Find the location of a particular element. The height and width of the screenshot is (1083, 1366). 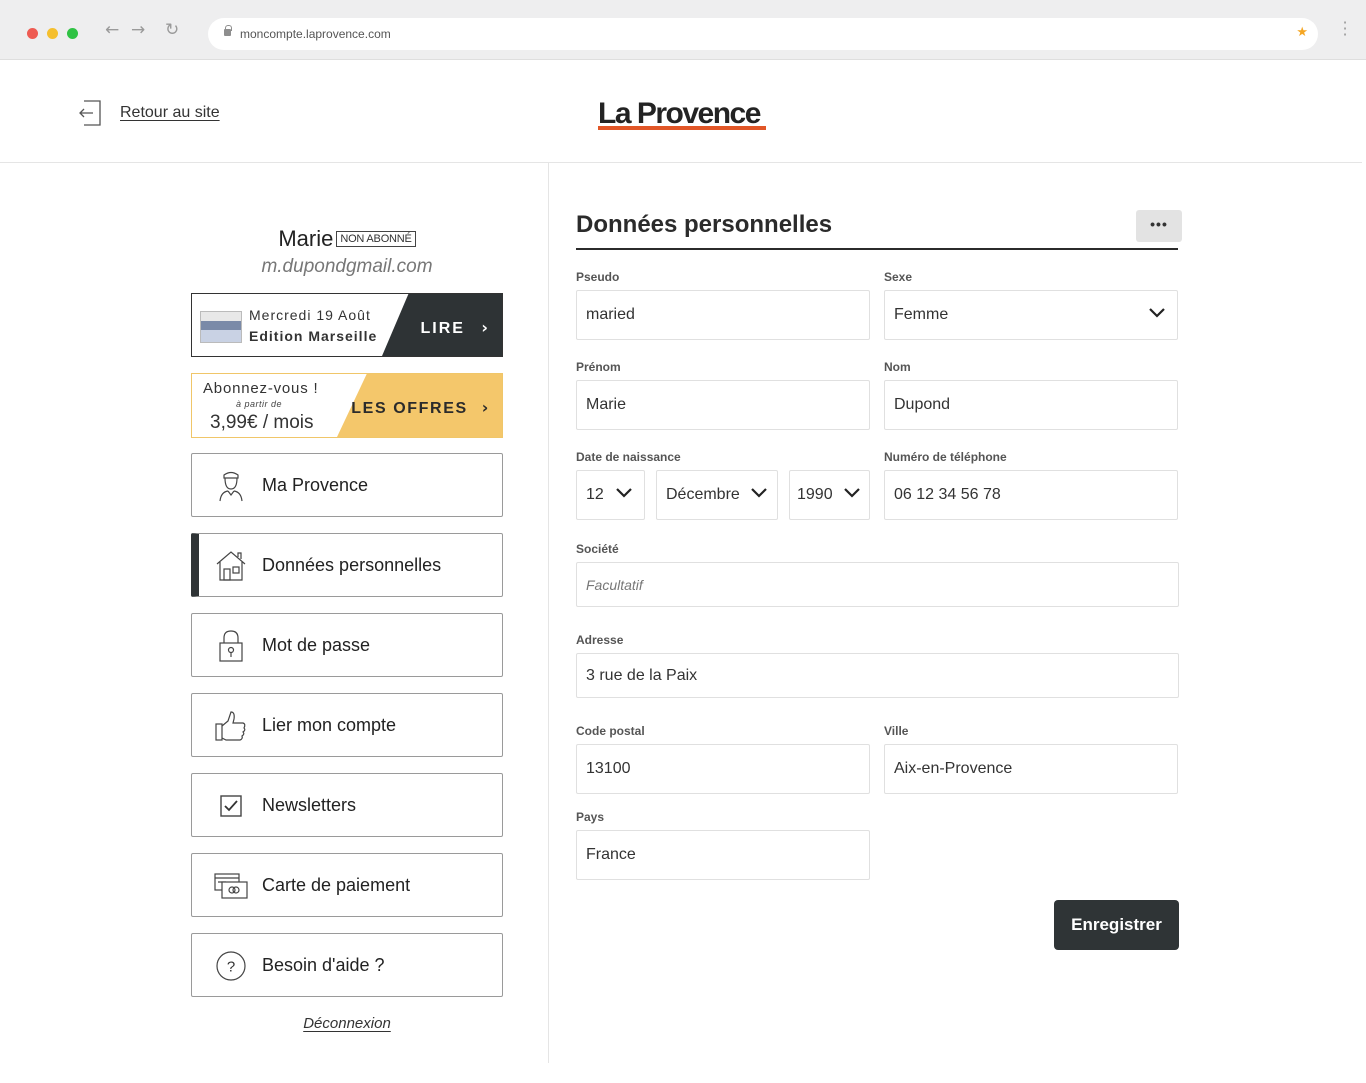

offers-button: LES OFFRES › is located at coordinates (420, 408).